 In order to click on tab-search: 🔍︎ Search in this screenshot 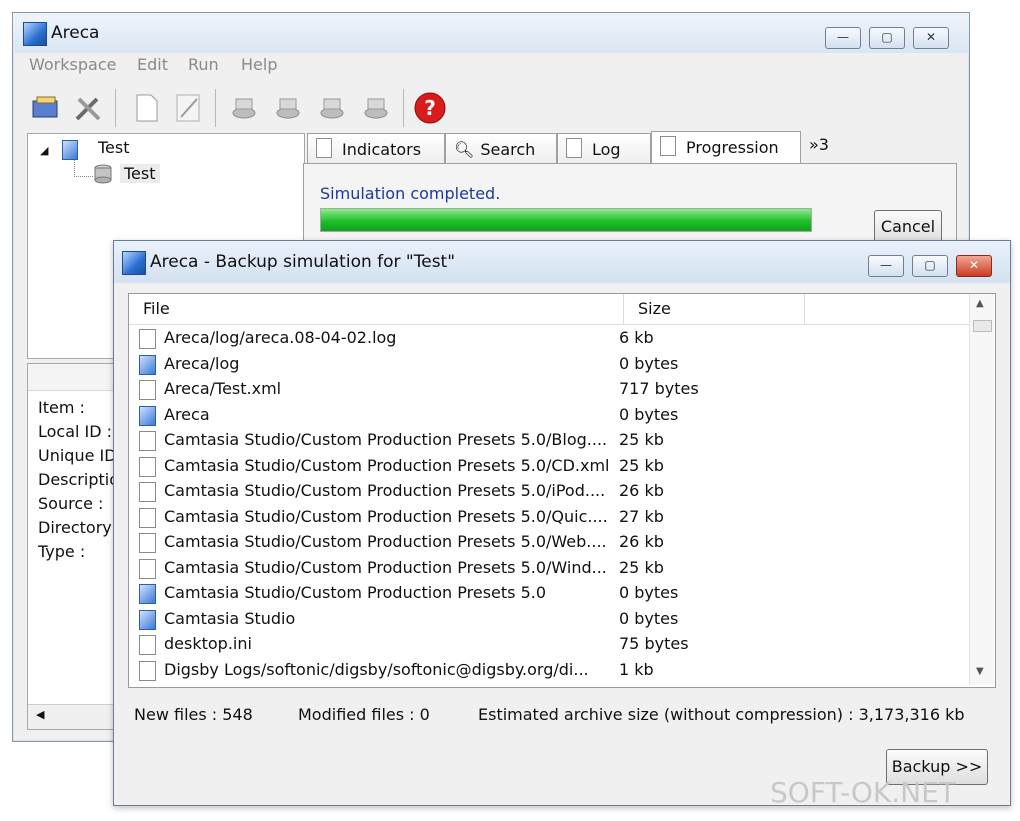, I will do `click(501, 149)`.